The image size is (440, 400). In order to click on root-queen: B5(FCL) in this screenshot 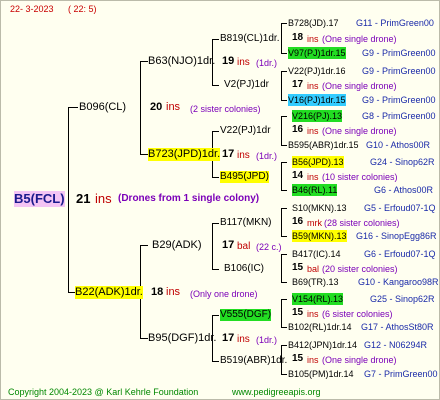, I will do `click(39, 199)`.